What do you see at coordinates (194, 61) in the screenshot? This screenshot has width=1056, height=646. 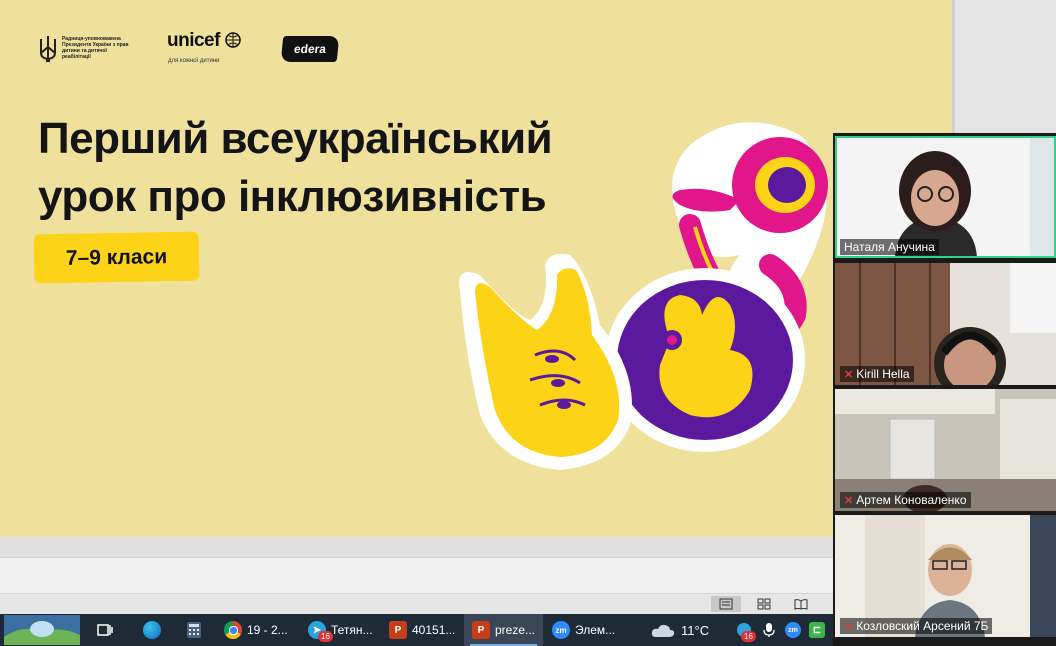 I see `unicef-tagline: для кожної дитини` at bounding box center [194, 61].